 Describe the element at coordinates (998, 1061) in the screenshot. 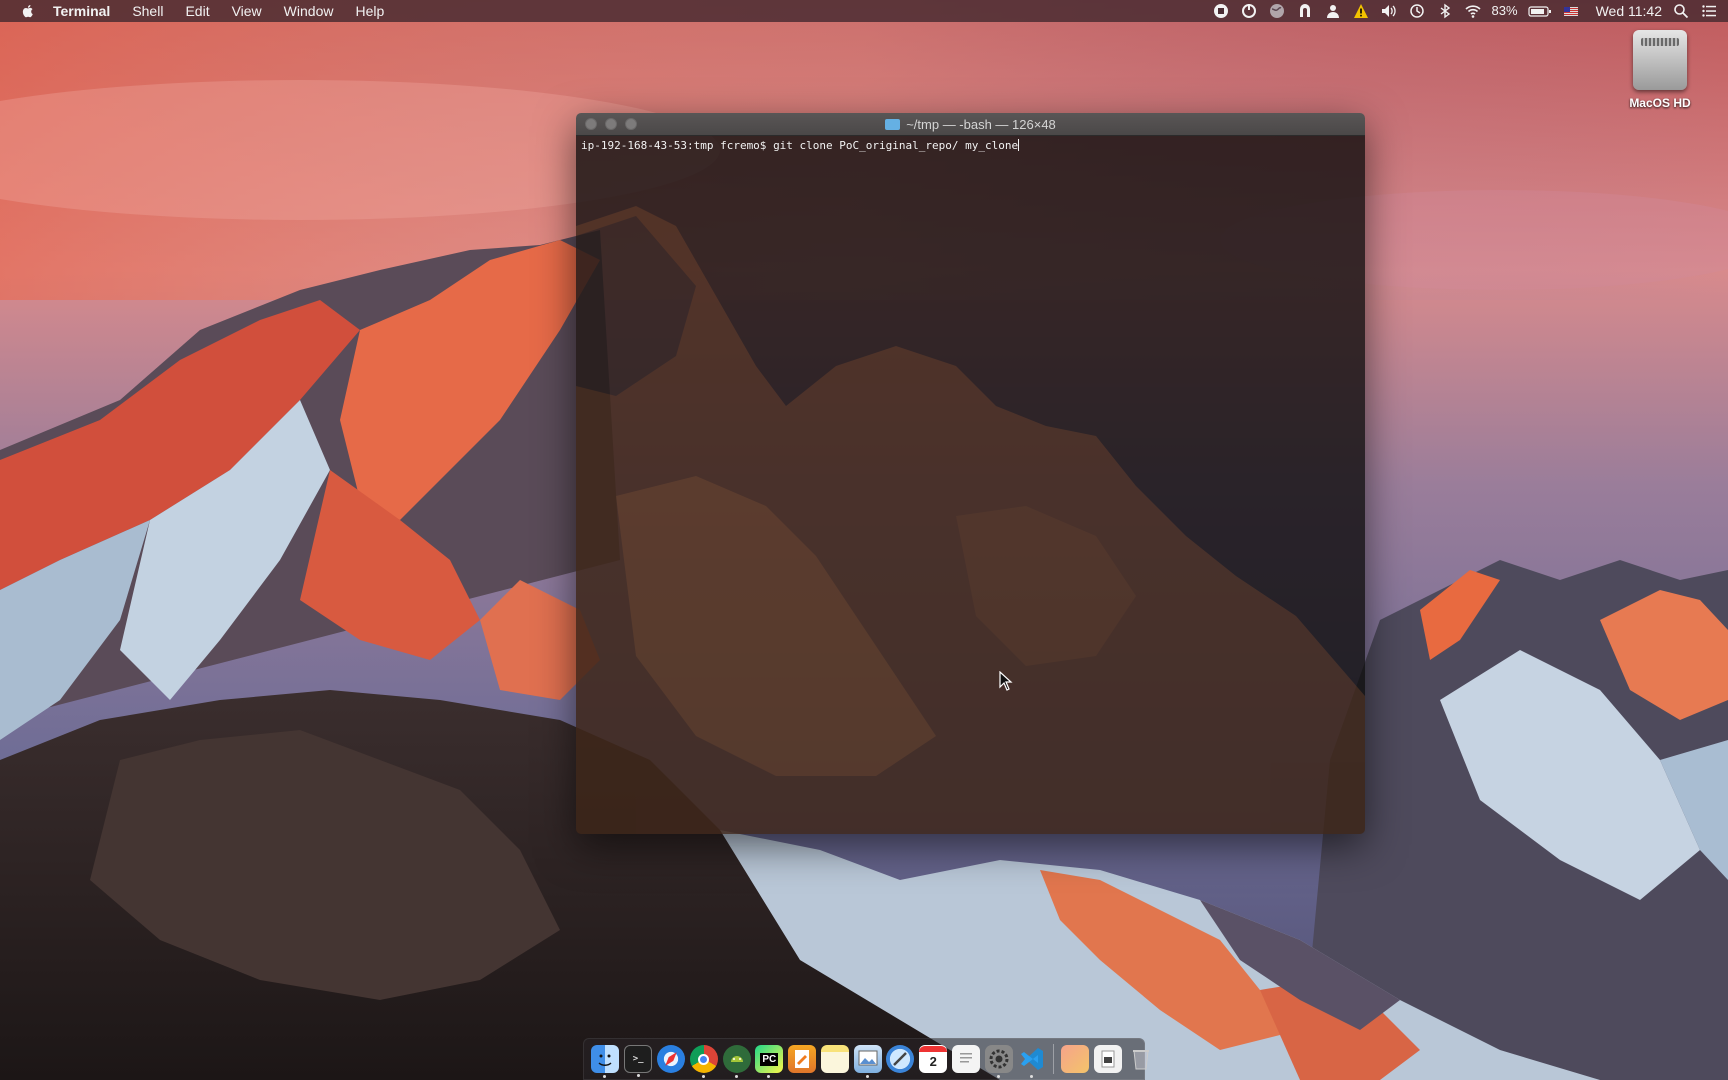

I see `dock-system-preferences-icon` at that location.